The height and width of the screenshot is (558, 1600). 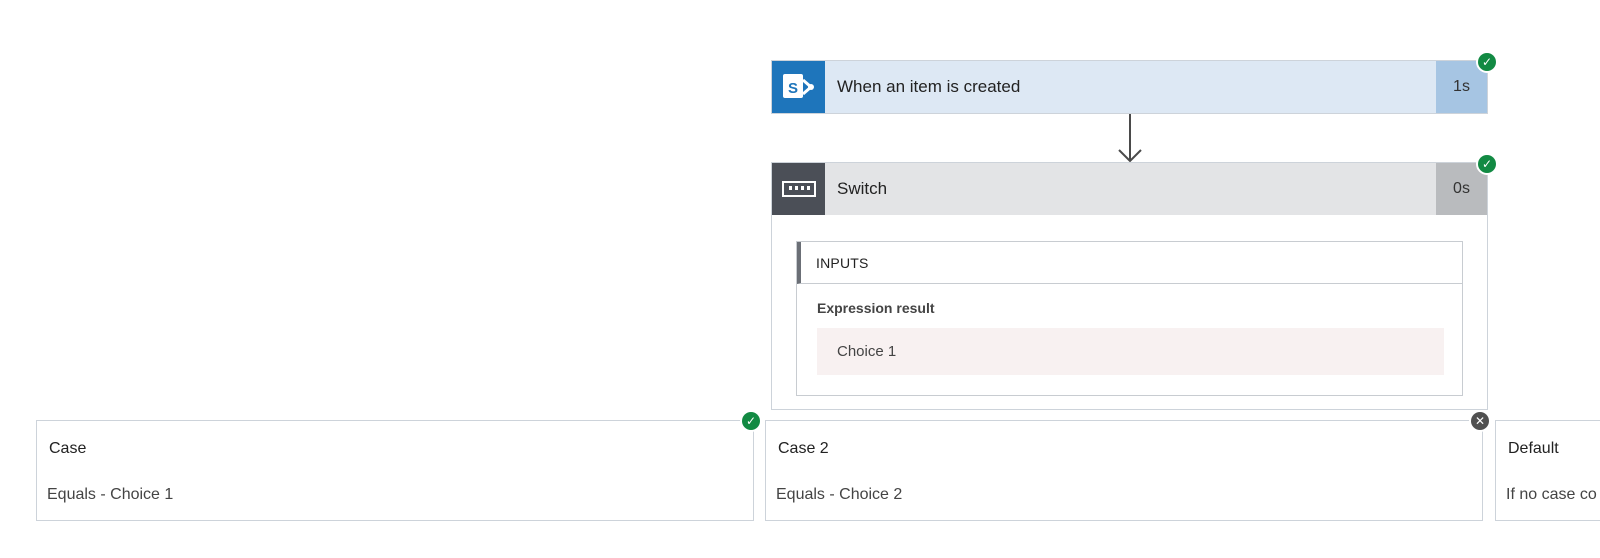 What do you see at coordinates (751, 421) in the screenshot?
I see `case-success-check-icon: ✓` at bounding box center [751, 421].